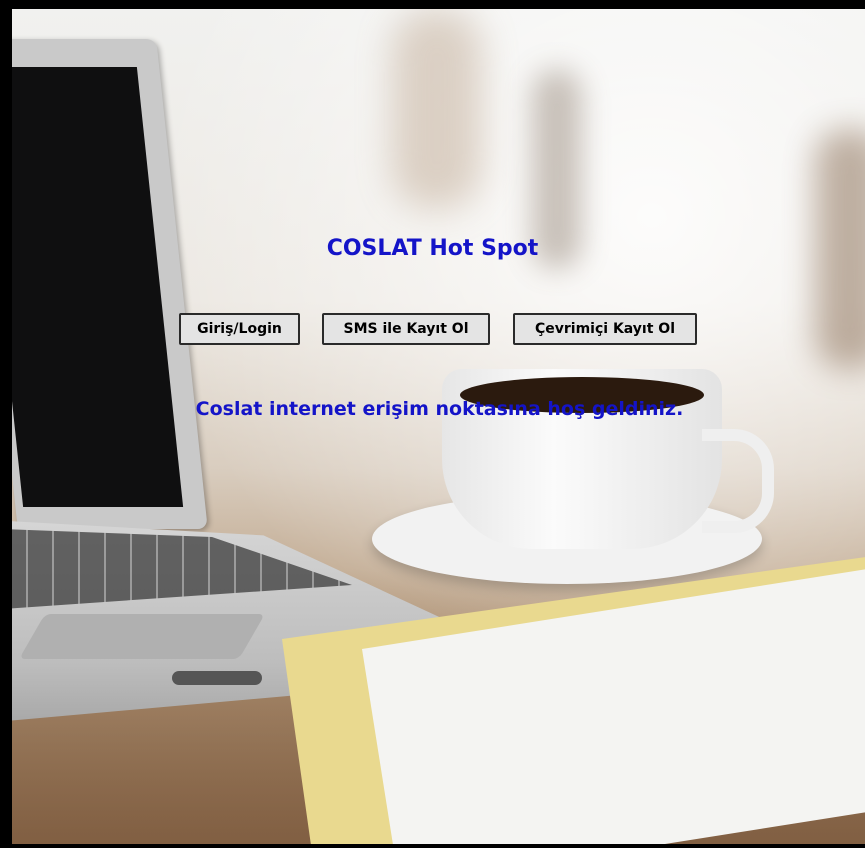 The image size is (865, 848). What do you see at coordinates (217, 678) in the screenshot?
I see `laptop-slot` at bounding box center [217, 678].